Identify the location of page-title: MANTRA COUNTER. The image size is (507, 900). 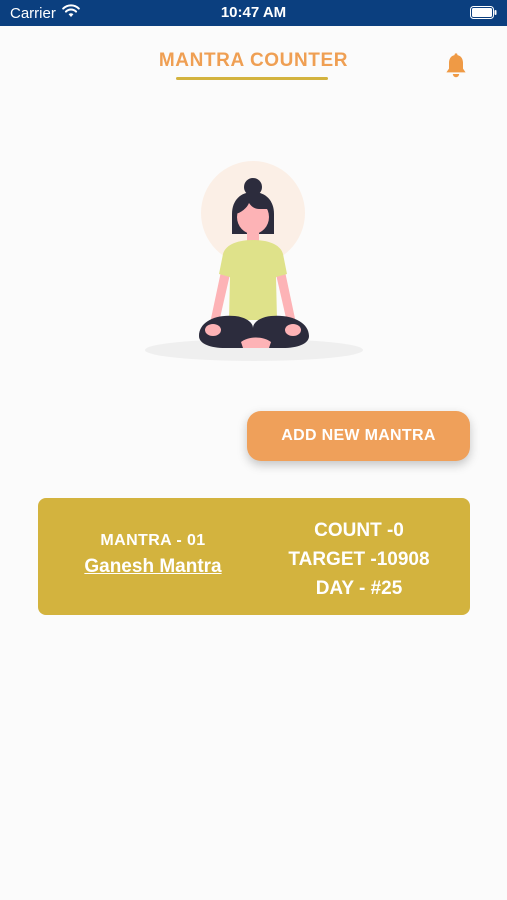
(253, 60).